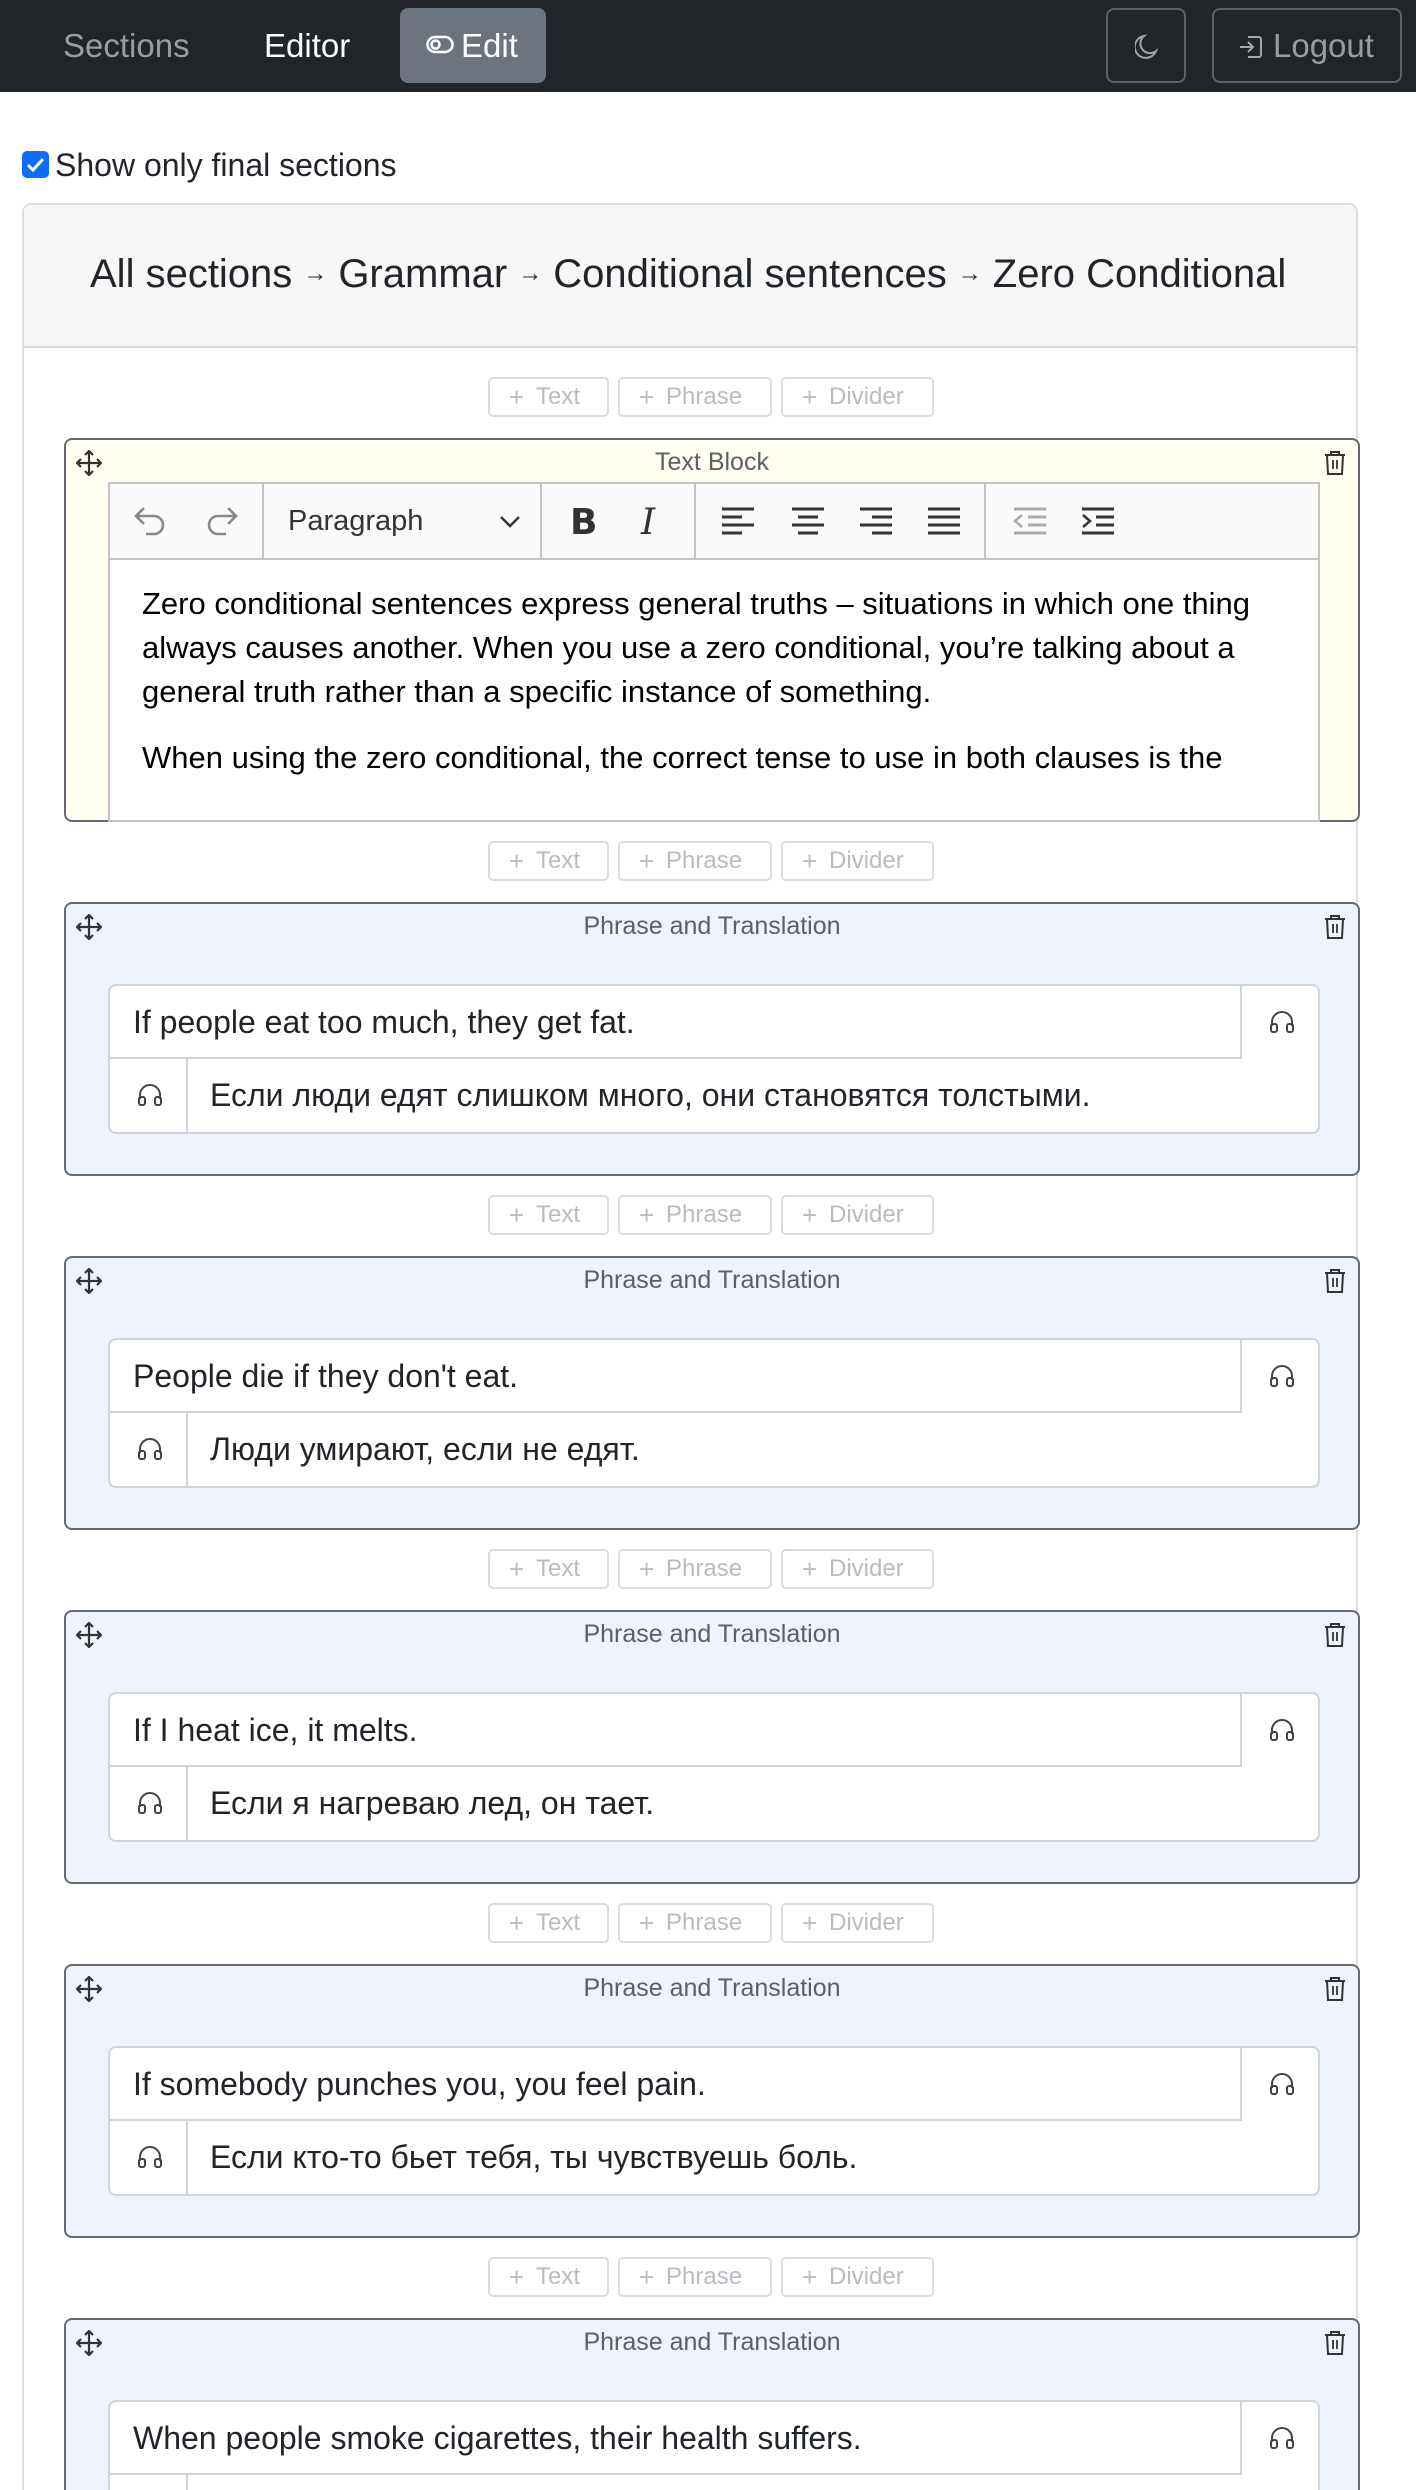 The image size is (1416, 2490). Describe the element at coordinates (307, 46) in the screenshot. I see `nav-editor-link: Editor` at that location.